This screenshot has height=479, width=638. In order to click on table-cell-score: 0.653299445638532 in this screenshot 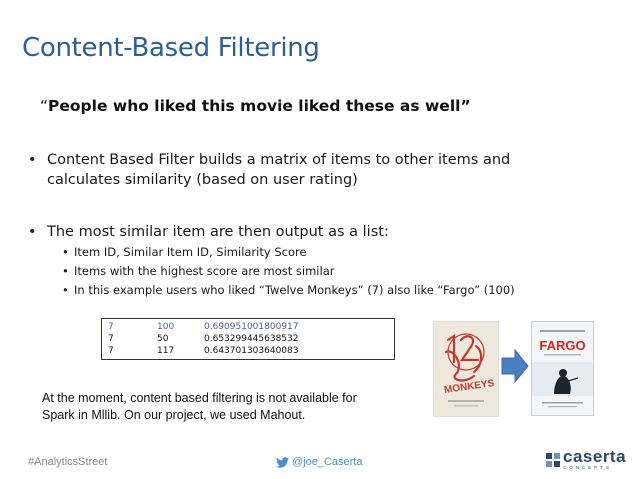, I will do `click(251, 339)`.